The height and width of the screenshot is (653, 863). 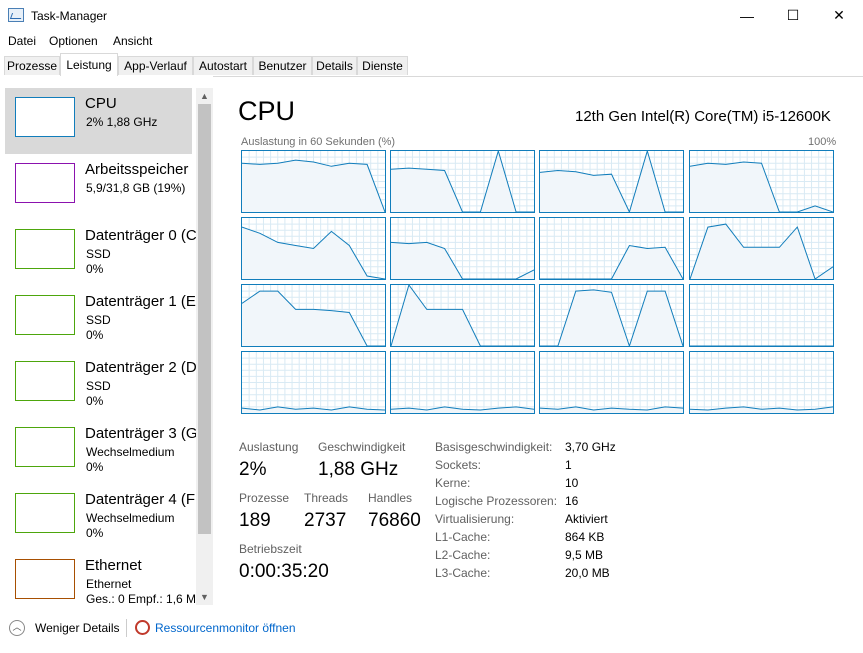 I want to click on scrollbar-thumb, so click(x=204, y=319).